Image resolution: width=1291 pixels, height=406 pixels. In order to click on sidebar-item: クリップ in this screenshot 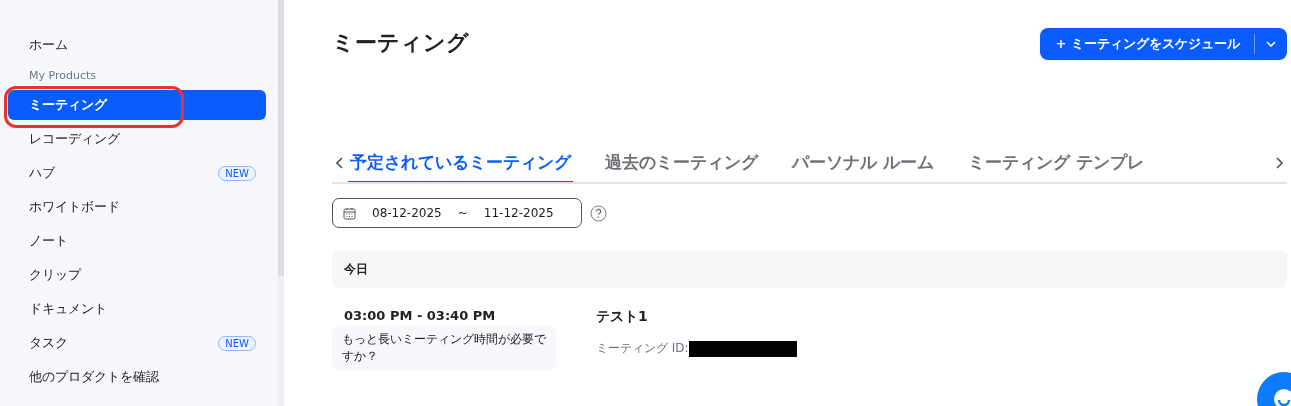, I will do `click(137, 275)`.